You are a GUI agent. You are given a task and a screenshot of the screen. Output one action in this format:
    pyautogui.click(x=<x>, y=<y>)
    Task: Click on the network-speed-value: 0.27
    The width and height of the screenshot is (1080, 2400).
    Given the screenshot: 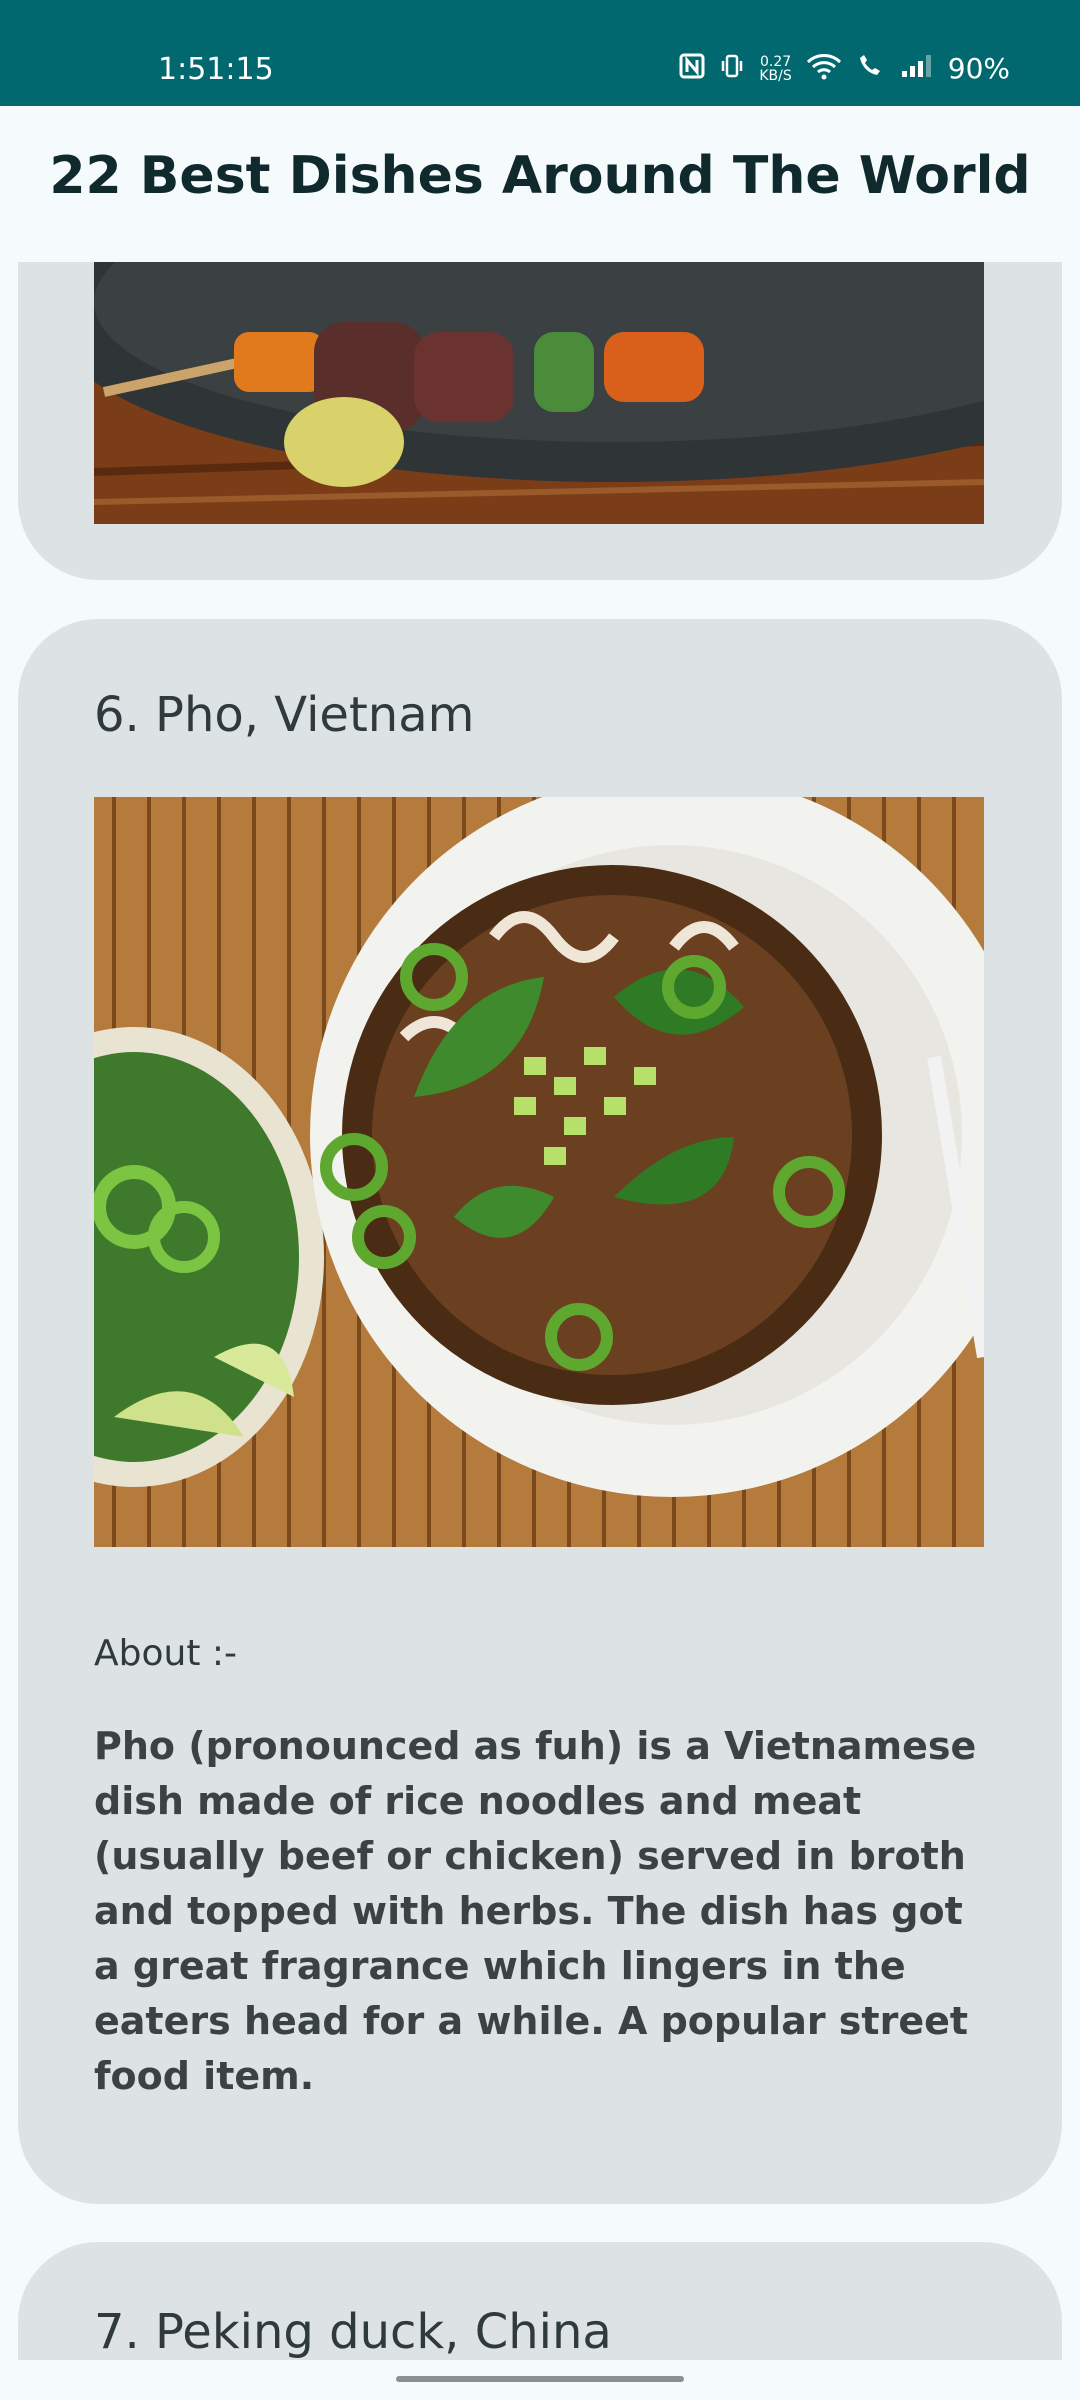 What is the action you would take?
    pyautogui.click(x=775, y=61)
    